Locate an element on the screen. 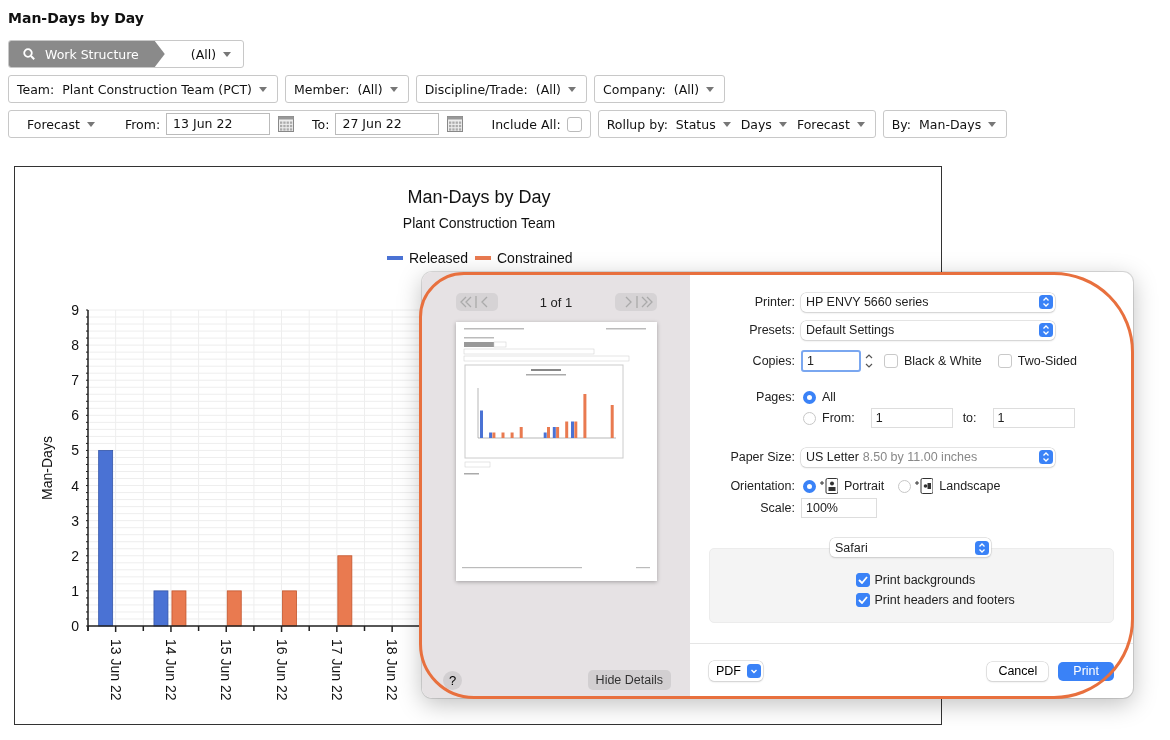 This screenshot has width=1170, height=740. y-tick-label: 5 is located at coordinates (75, 450).